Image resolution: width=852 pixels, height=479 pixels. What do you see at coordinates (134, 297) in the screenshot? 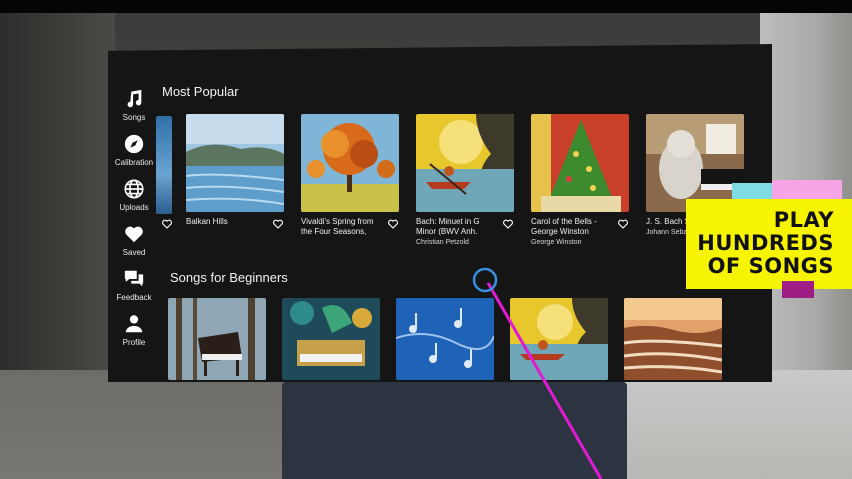
I see `sidebar-label: Feedback` at bounding box center [134, 297].